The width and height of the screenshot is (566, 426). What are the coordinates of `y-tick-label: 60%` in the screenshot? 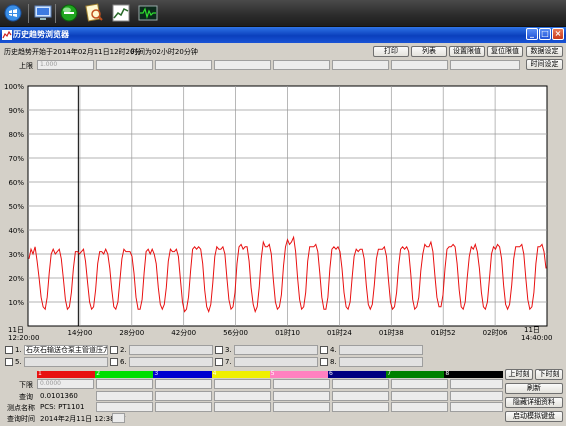 It's located at (16, 183).